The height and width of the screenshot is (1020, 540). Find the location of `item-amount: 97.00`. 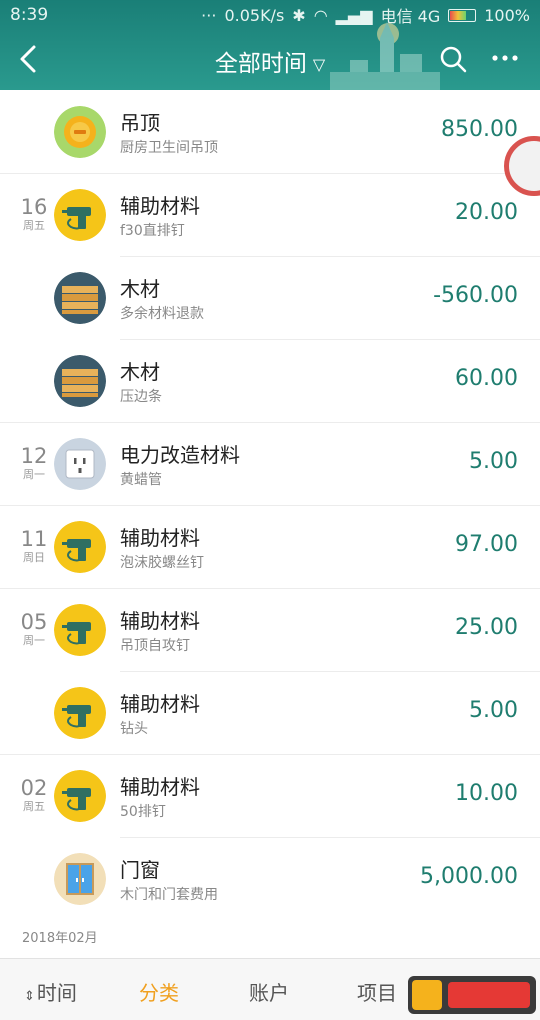

item-amount: 97.00 is located at coordinates (486, 544).